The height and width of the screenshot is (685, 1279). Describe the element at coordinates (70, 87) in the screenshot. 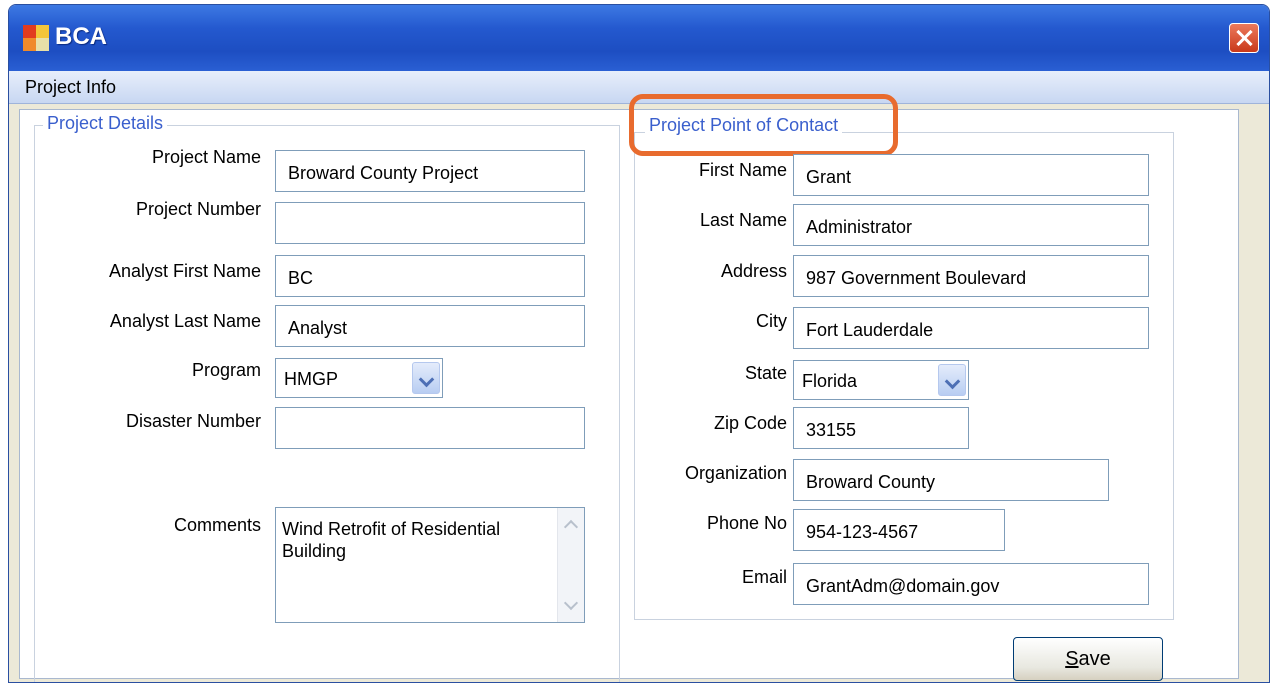

I see `tab-project-info: Project Info` at that location.